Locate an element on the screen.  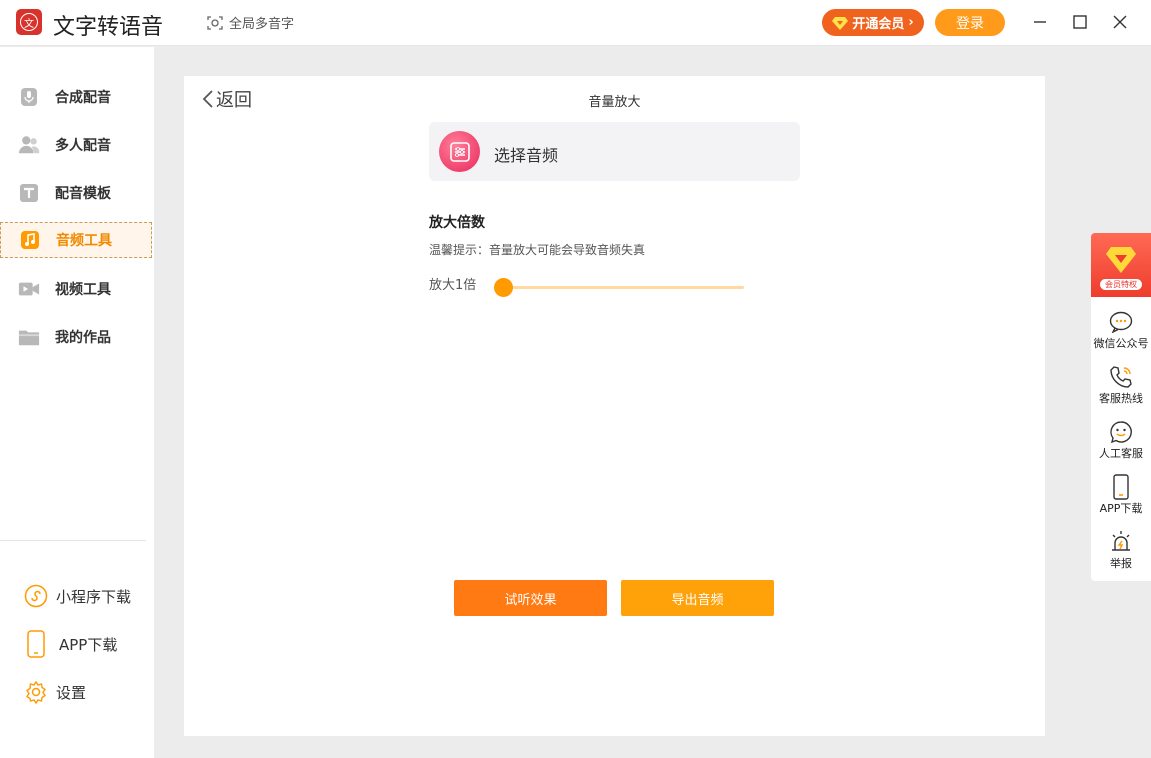
chevron-right-icon: › is located at coordinates (911, 22).